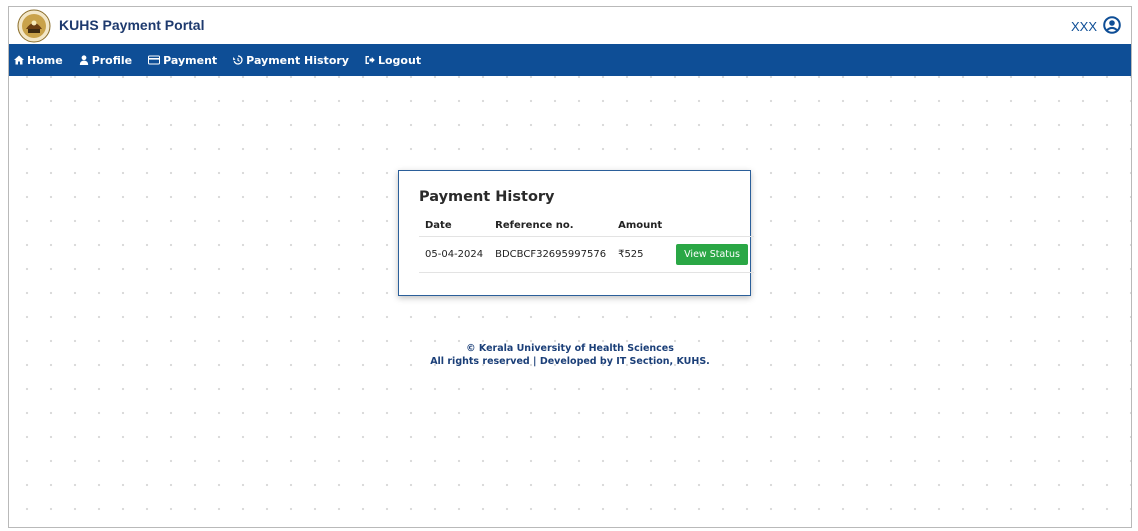 The image size is (1138, 531). What do you see at coordinates (641, 254) in the screenshot?
I see `cell-amount: ₹525` at bounding box center [641, 254].